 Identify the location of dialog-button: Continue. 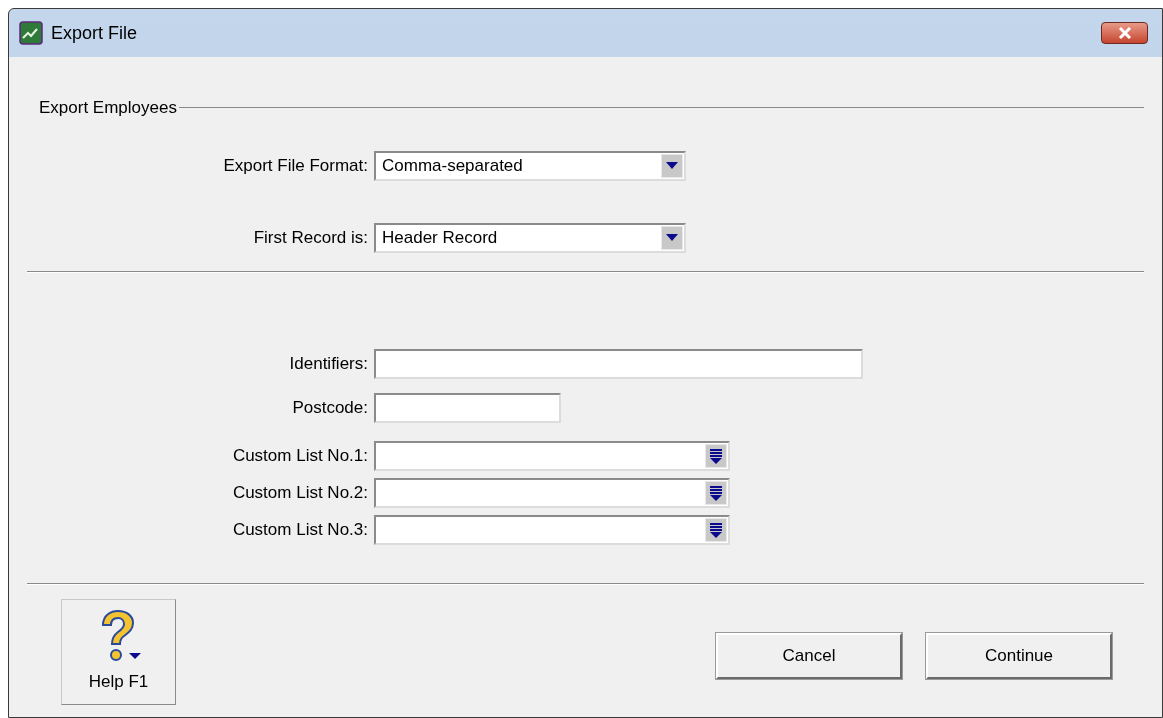
(1019, 655).